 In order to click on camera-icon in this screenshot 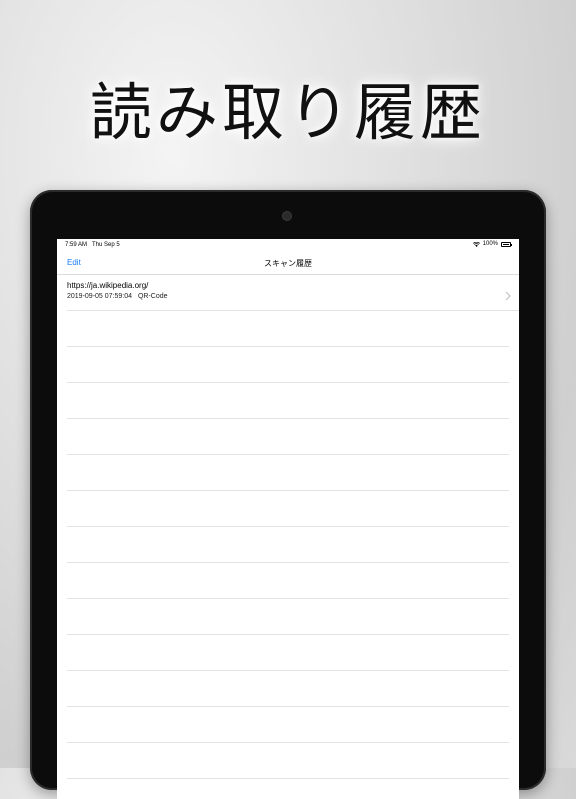, I will do `click(287, 216)`.